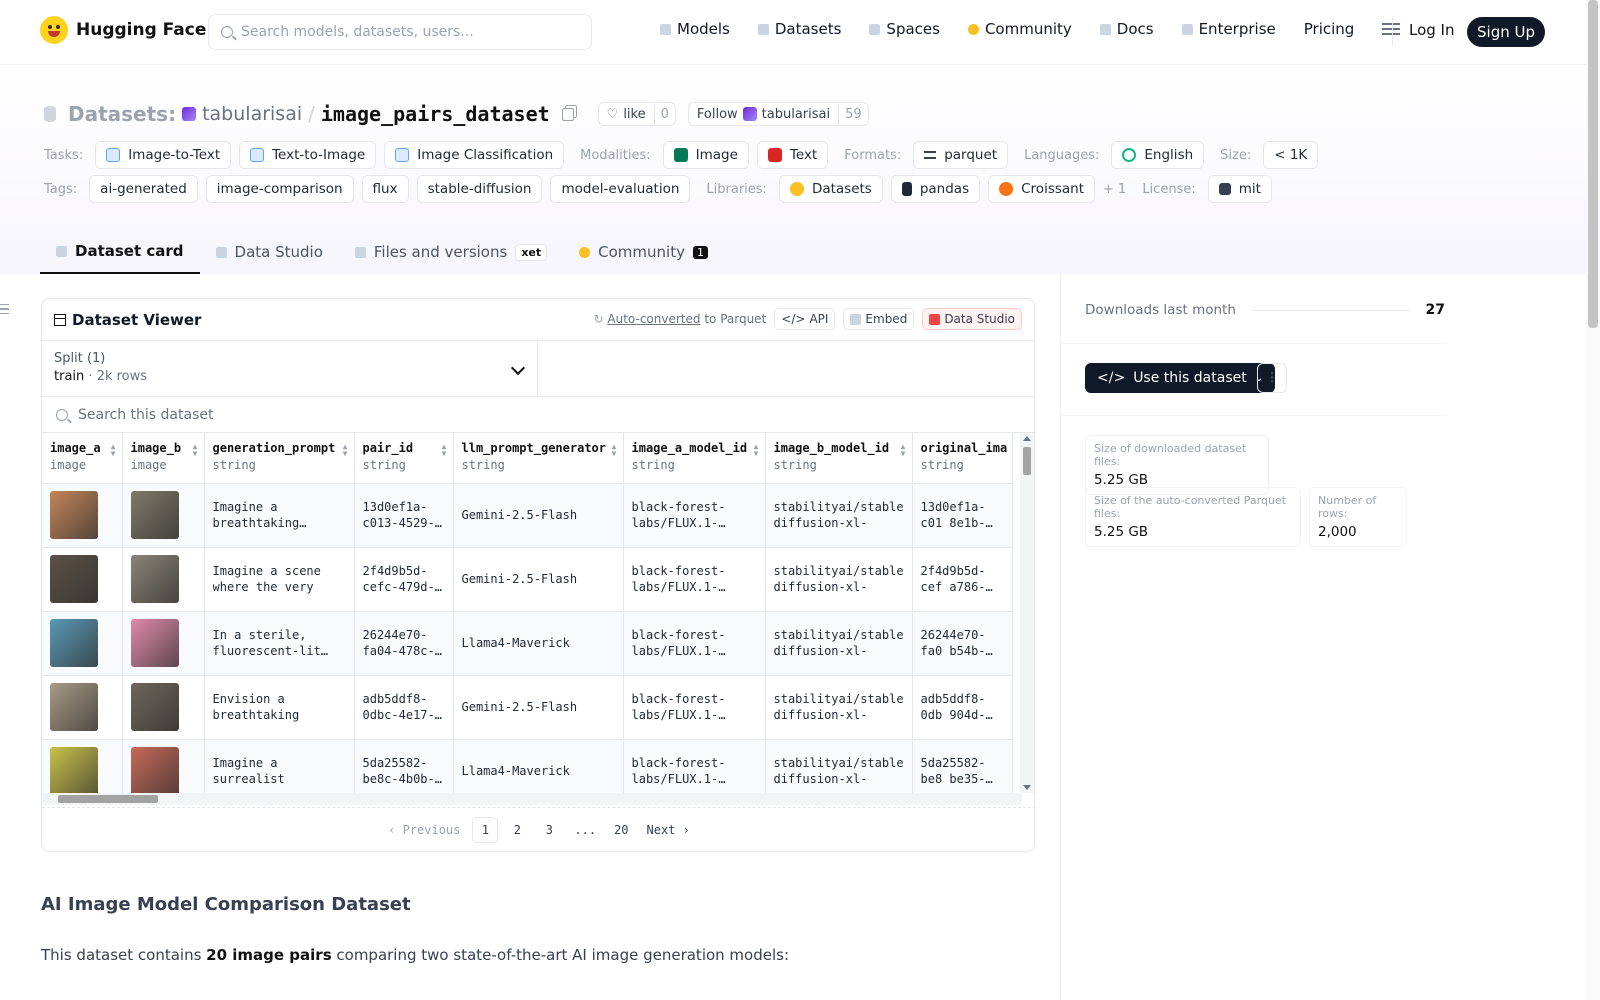  Describe the element at coordinates (962, 458) in the screenshot. I see `column-header: original_ima string` at that location.